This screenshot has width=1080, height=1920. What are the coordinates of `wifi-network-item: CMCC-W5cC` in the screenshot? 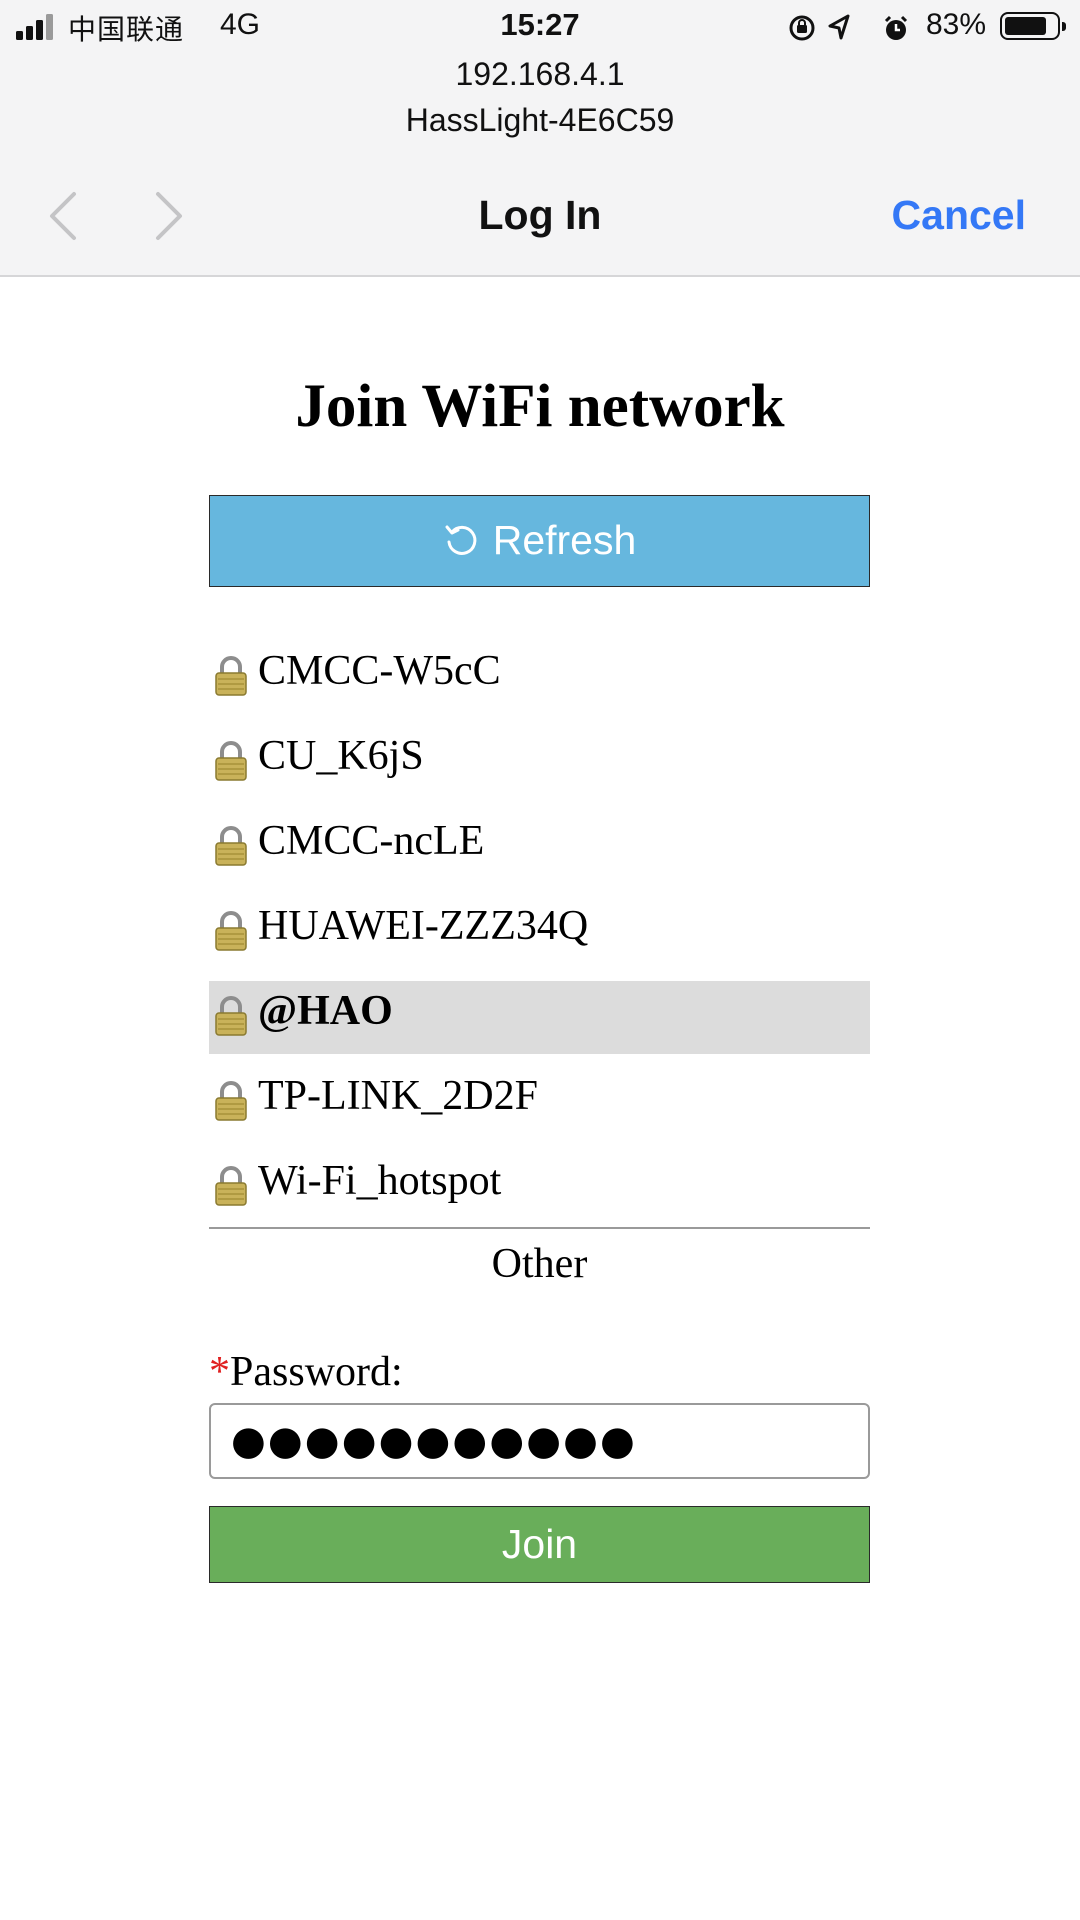 It's located at (539, 677).